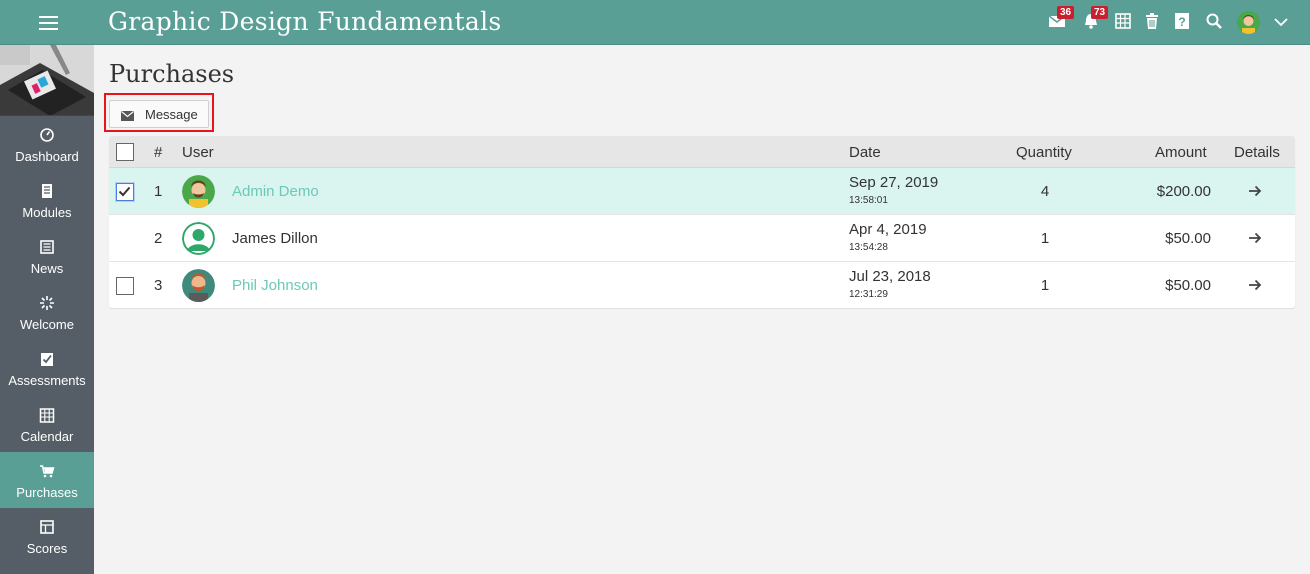 This screenshot has width=1310, height=574. Describe the element at coordinates (48, 23) in the screenshot. I see `hamburger-menu-icon` at that location.